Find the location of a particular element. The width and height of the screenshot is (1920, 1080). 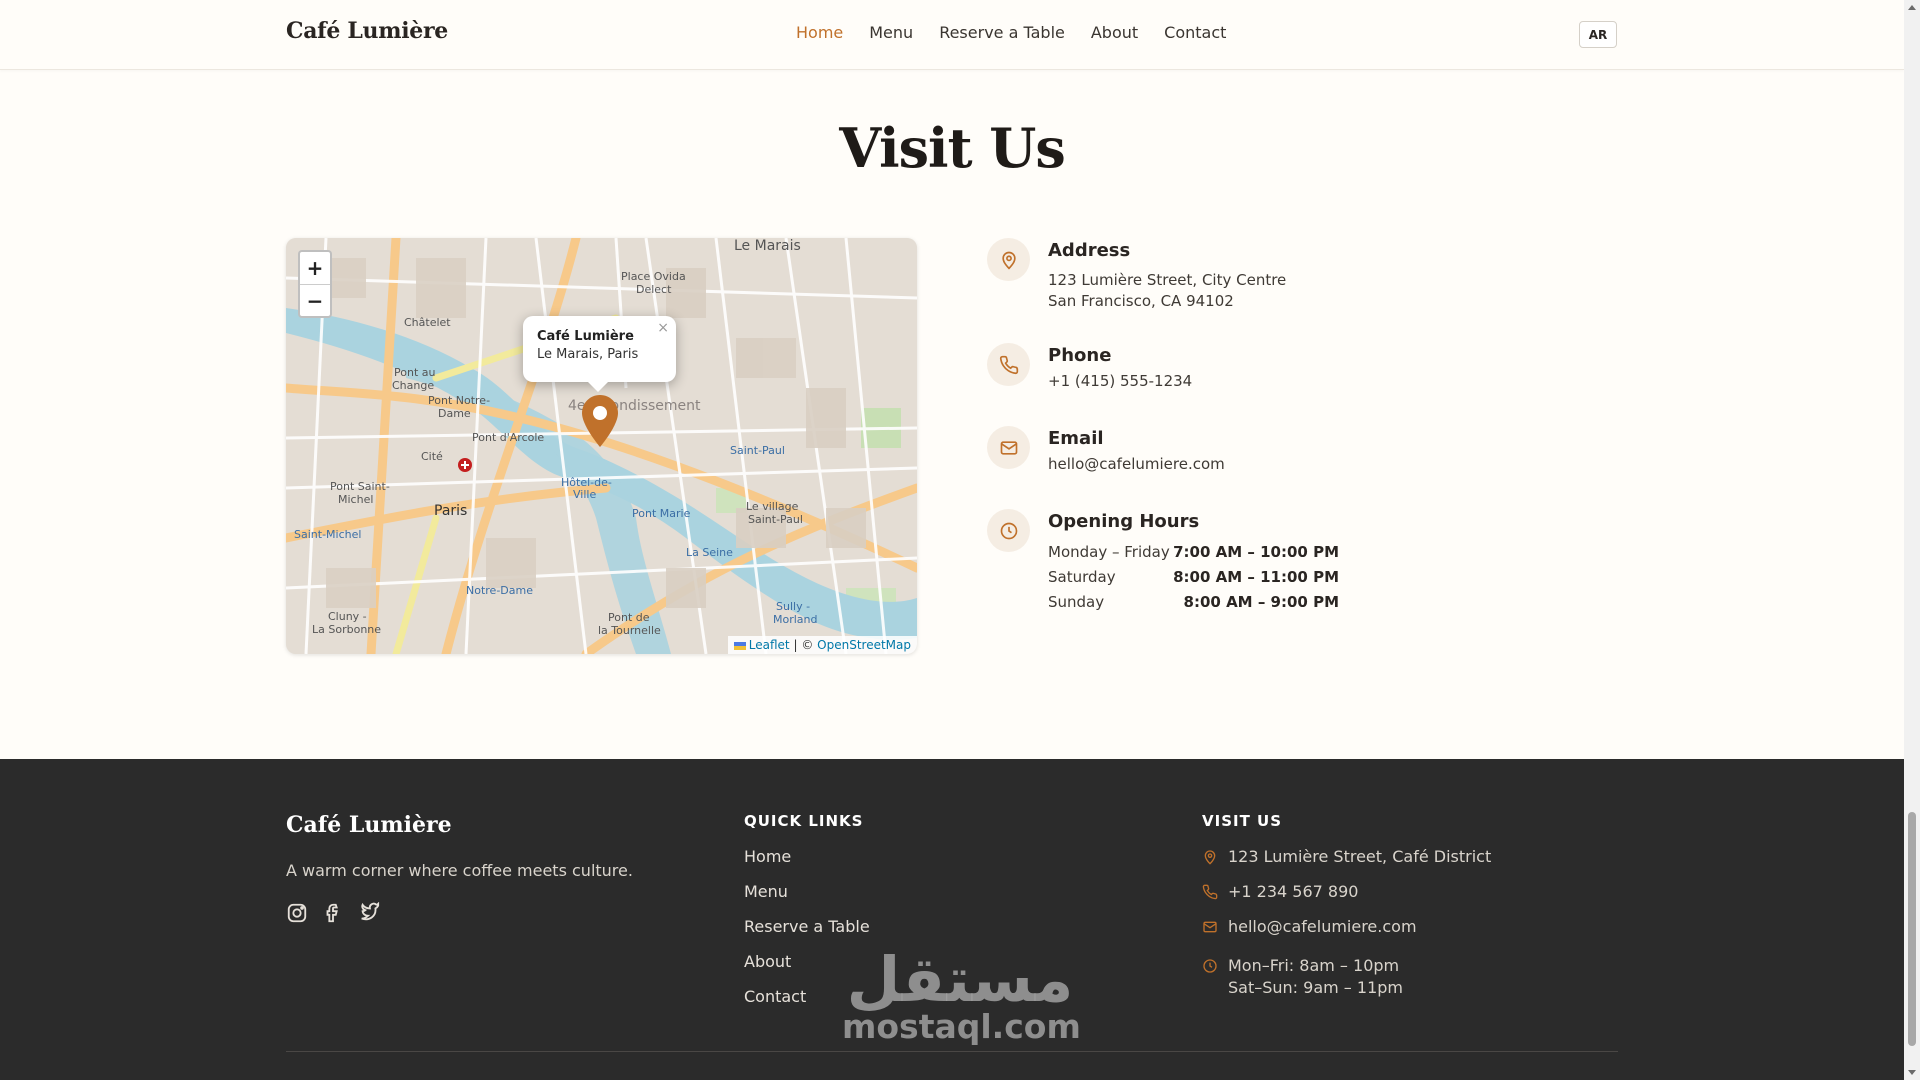

svg-text: Paris is located at coordinates (450, 511).